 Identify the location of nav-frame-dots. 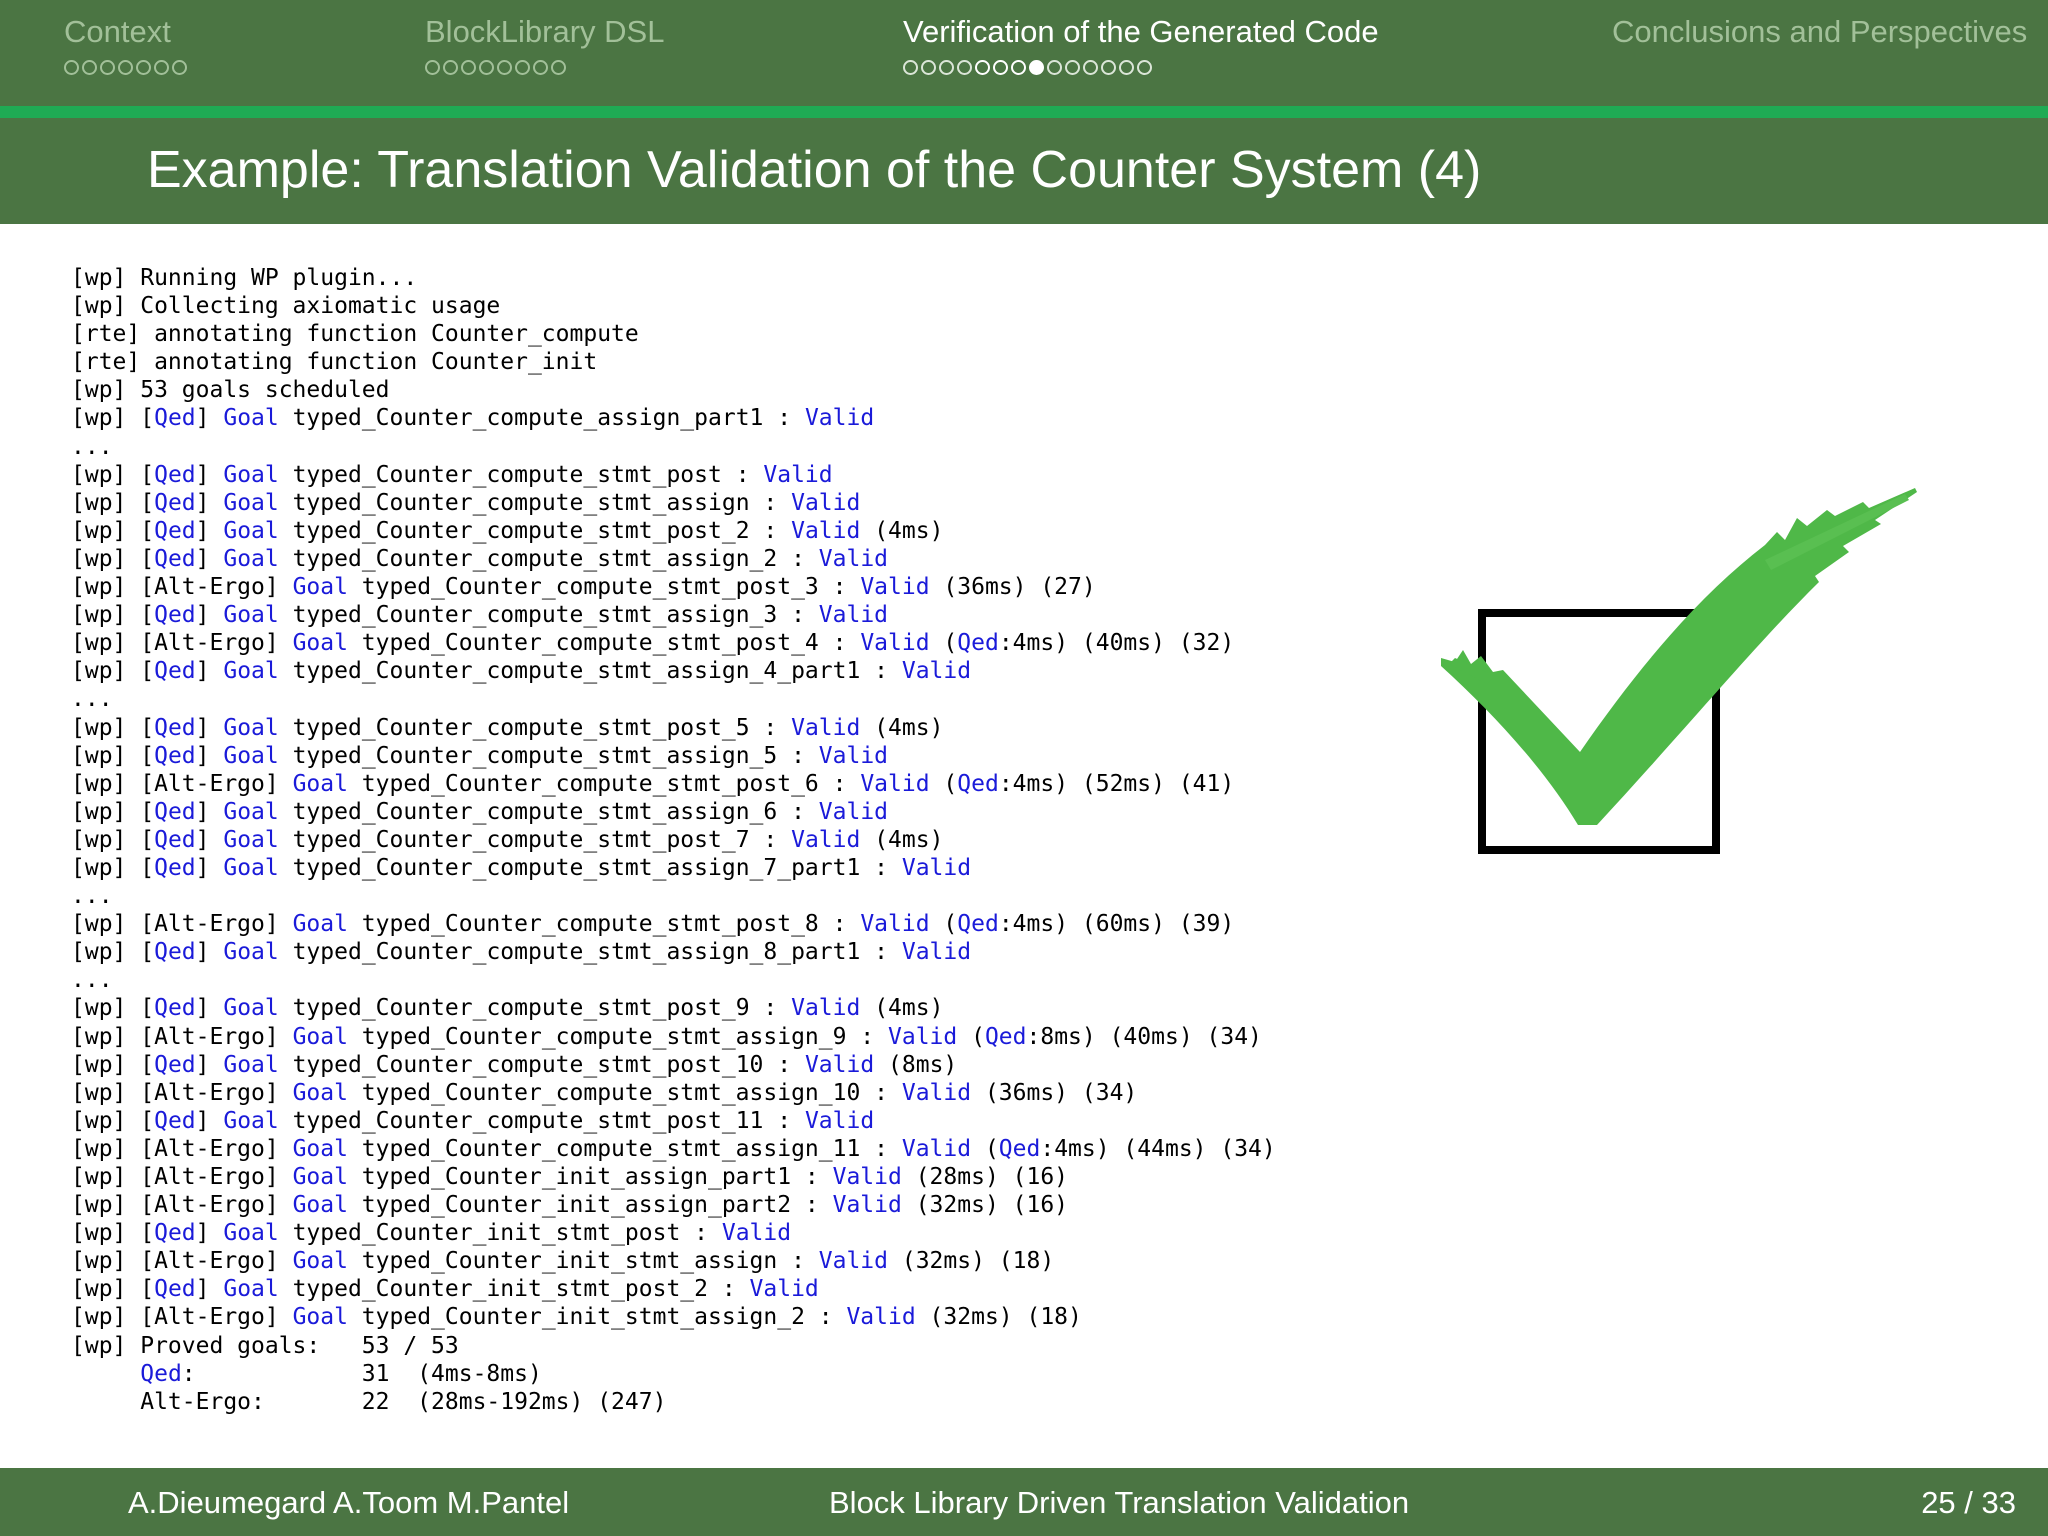
(1141, 67).